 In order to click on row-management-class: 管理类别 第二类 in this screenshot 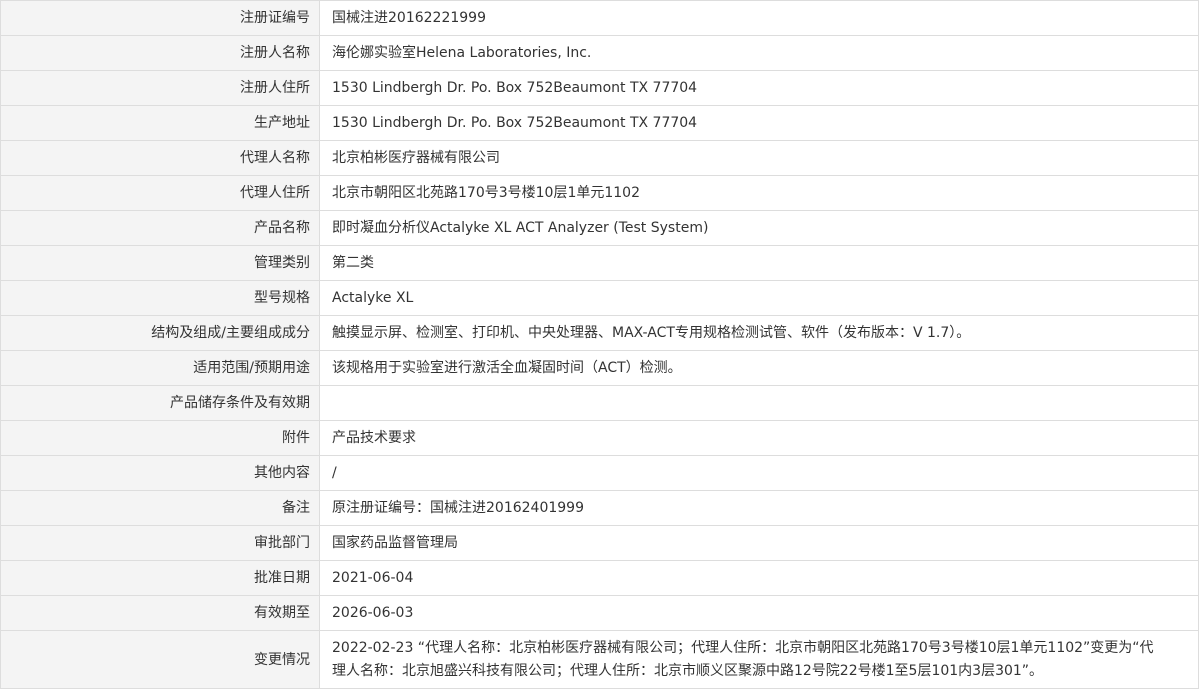, I will do `click(599, 263)`.